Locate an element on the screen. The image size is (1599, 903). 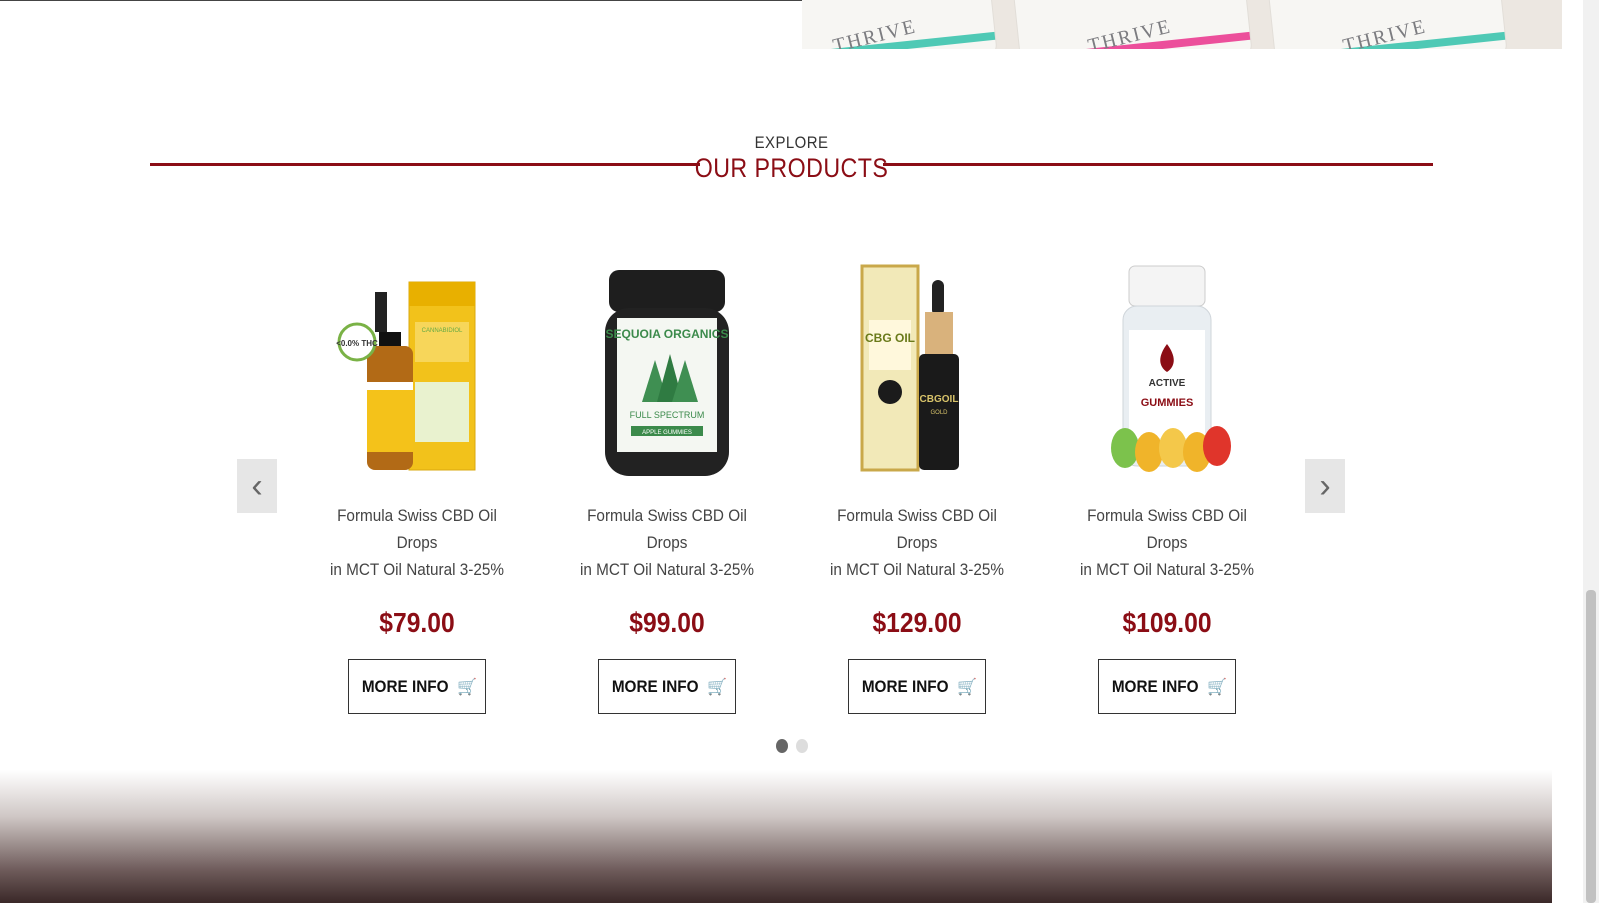
footer-gradient is located at coordinates (776, 836).